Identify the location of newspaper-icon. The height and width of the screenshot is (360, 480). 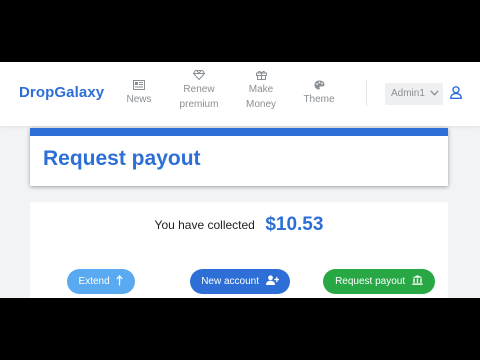
(139, 85).